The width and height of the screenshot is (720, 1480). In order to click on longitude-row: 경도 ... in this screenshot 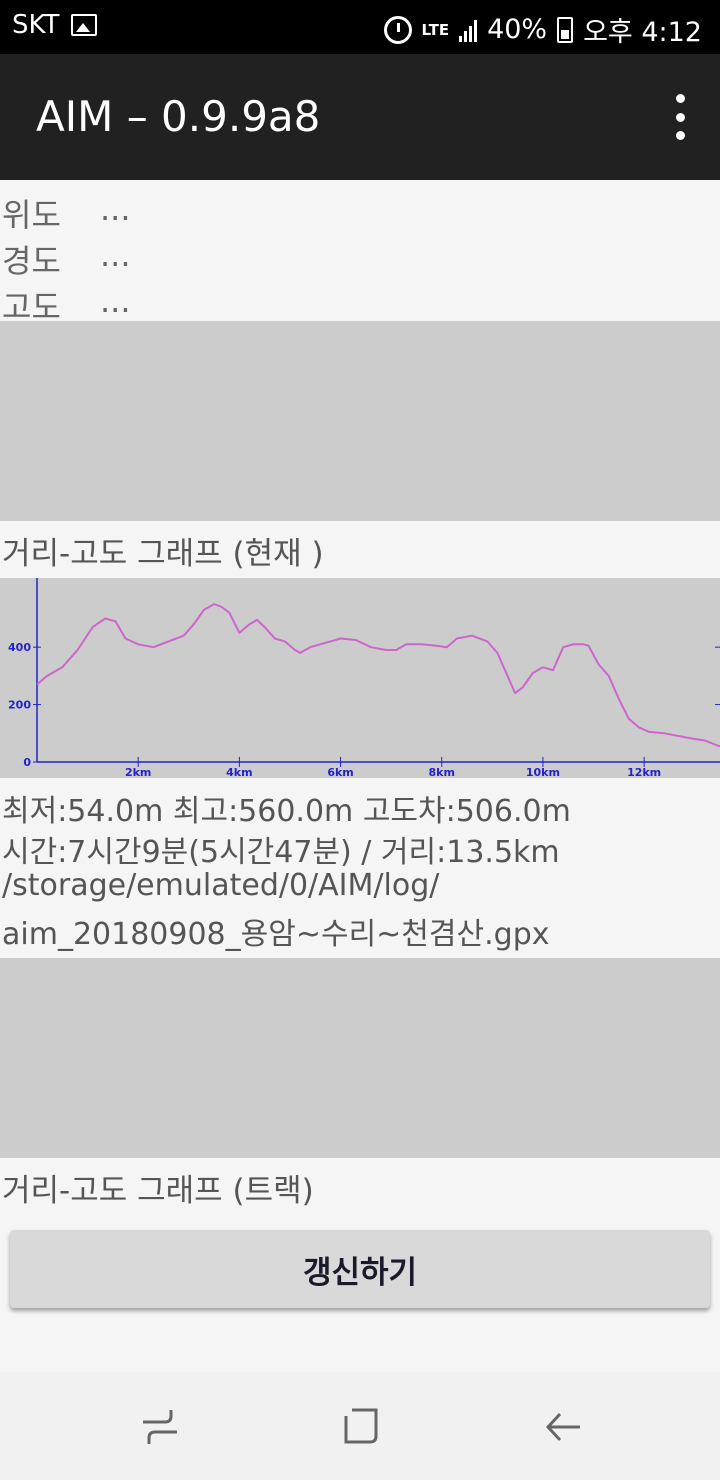, I will do `click(360, 256)`.